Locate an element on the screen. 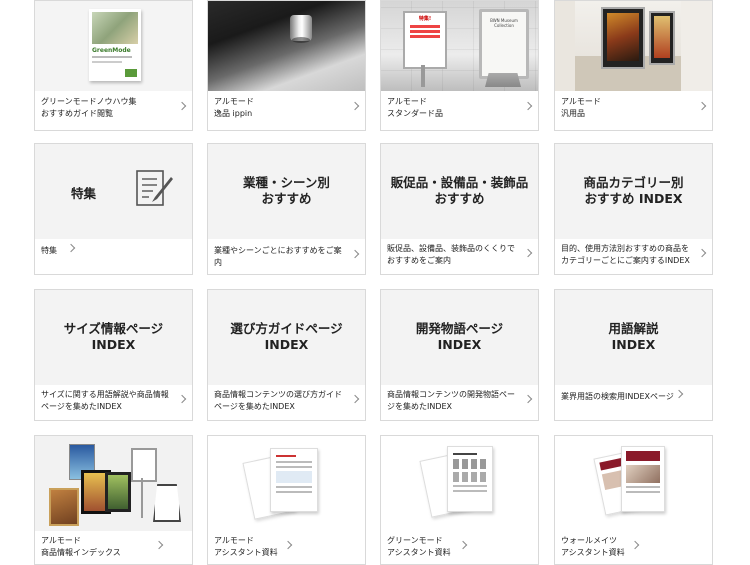  card-almode-assistant-docs: アルモードアシスタント資料 is located at coordinates (286, 500).